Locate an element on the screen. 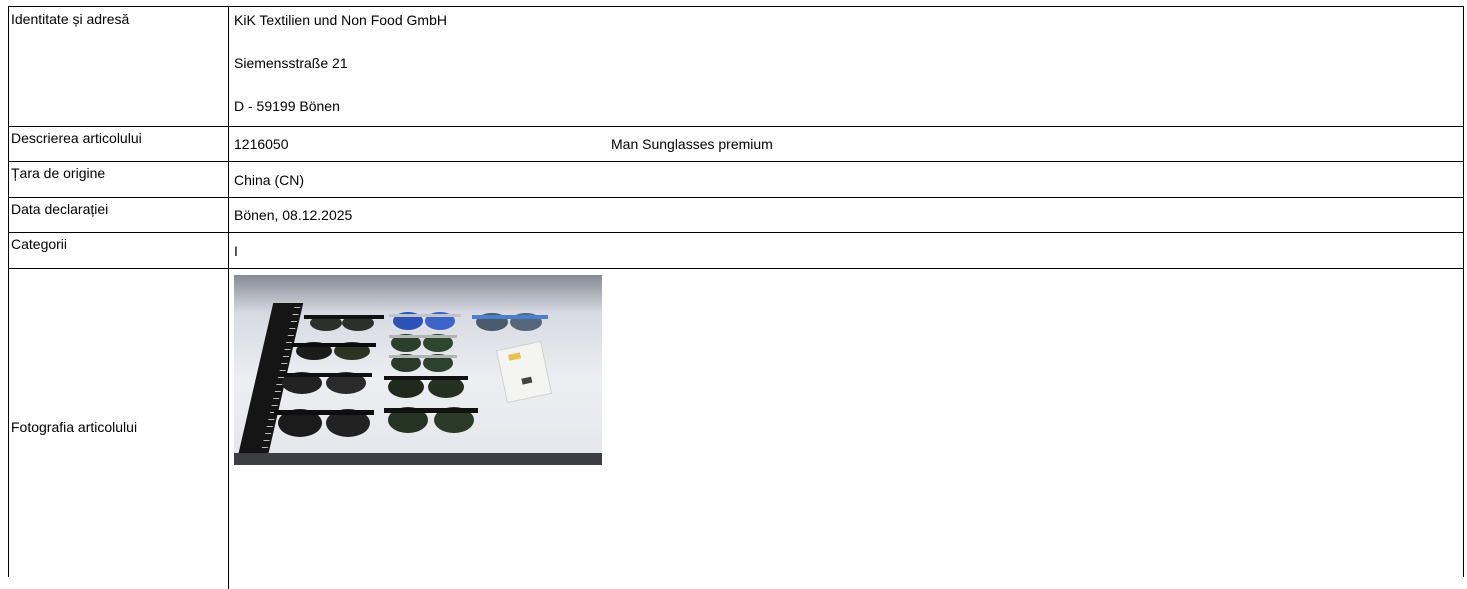 The height and width of the screenshot is (589, 1467). value-cell: 1216050 Man Sunglasses premium is located at coordinates (846, 144).